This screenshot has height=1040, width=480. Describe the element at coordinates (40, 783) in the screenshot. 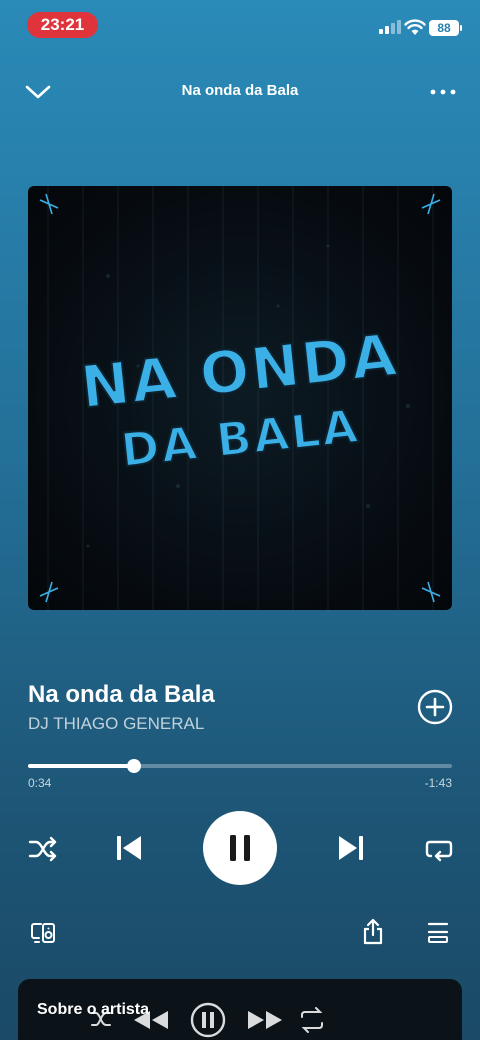

I see `elapsed-time: 0:34` at that location.